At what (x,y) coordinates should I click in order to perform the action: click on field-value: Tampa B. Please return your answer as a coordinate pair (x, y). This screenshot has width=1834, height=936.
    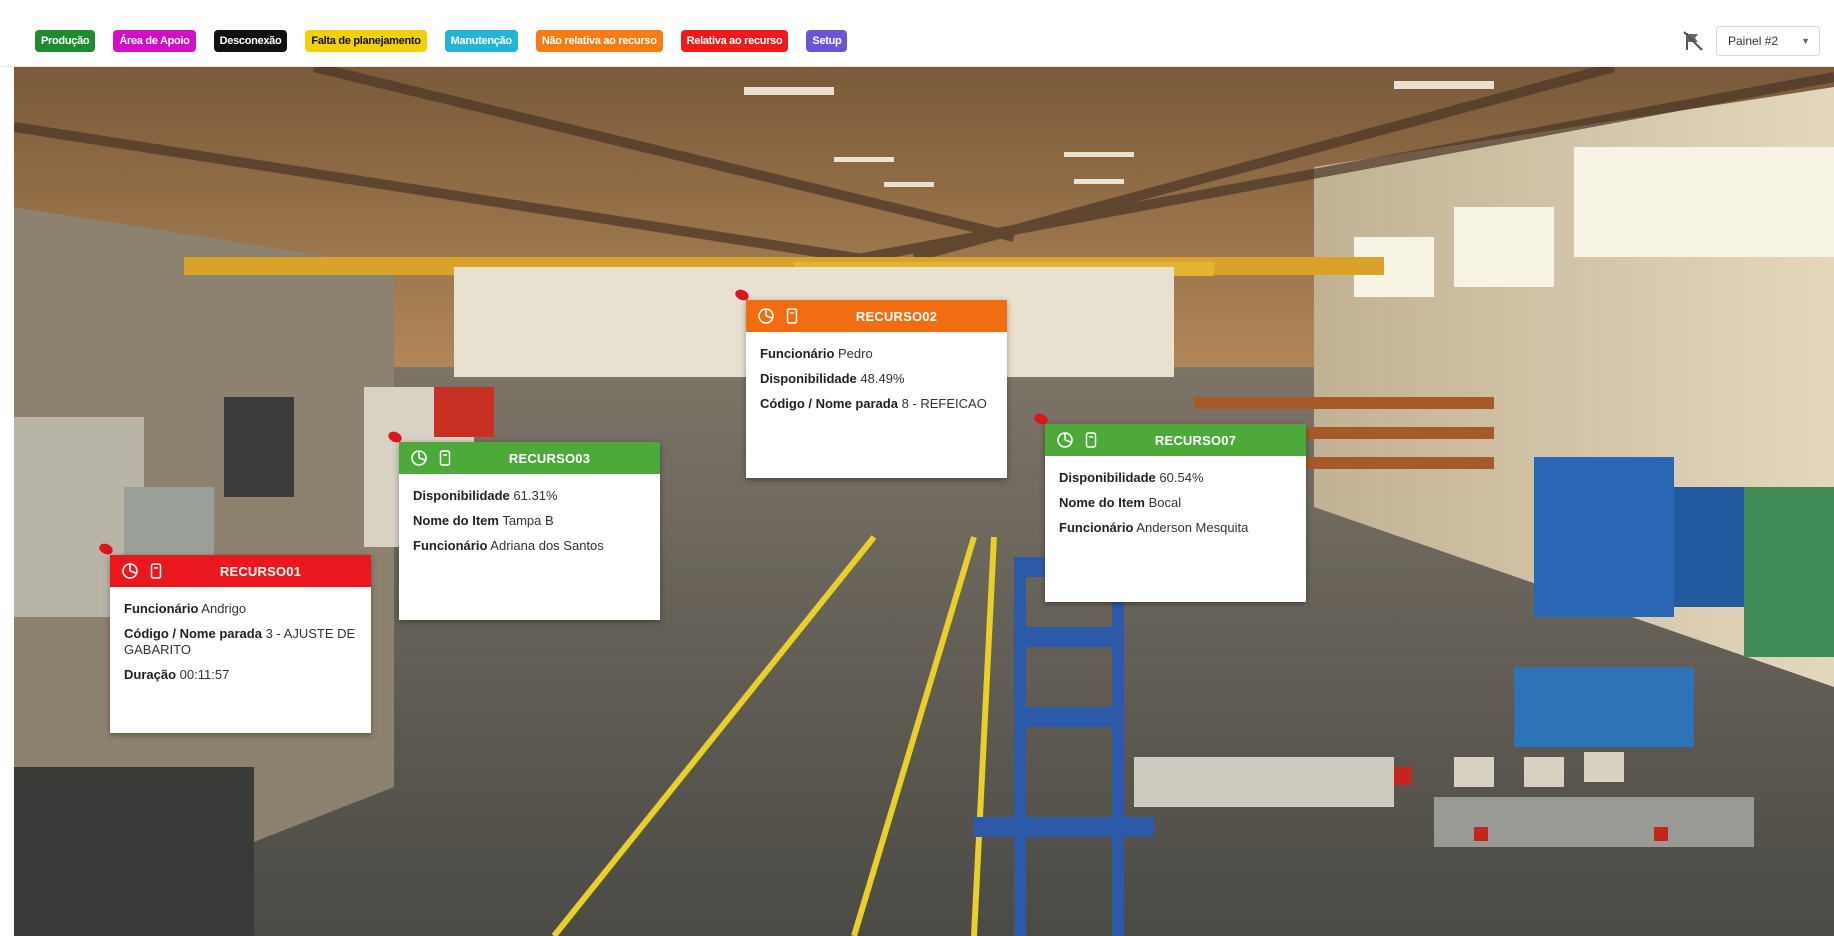
    Looking at the image, I should click on (528, 520).